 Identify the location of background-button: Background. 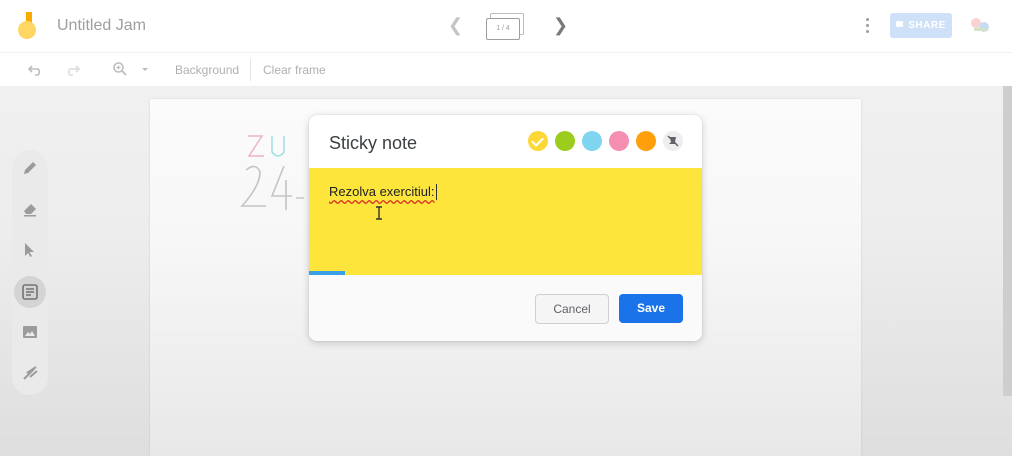
(207, 70).